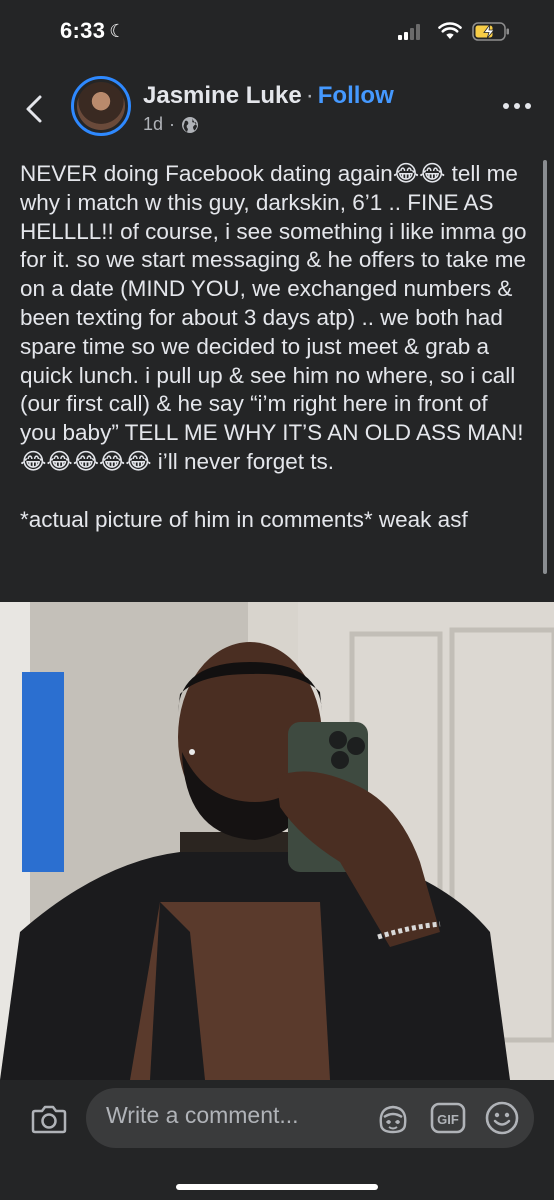 Image resolution: width=554 pixels, height=1200 pixels. I want to click on comment-bar: Write a comment... GIF, so click(277, 1140).